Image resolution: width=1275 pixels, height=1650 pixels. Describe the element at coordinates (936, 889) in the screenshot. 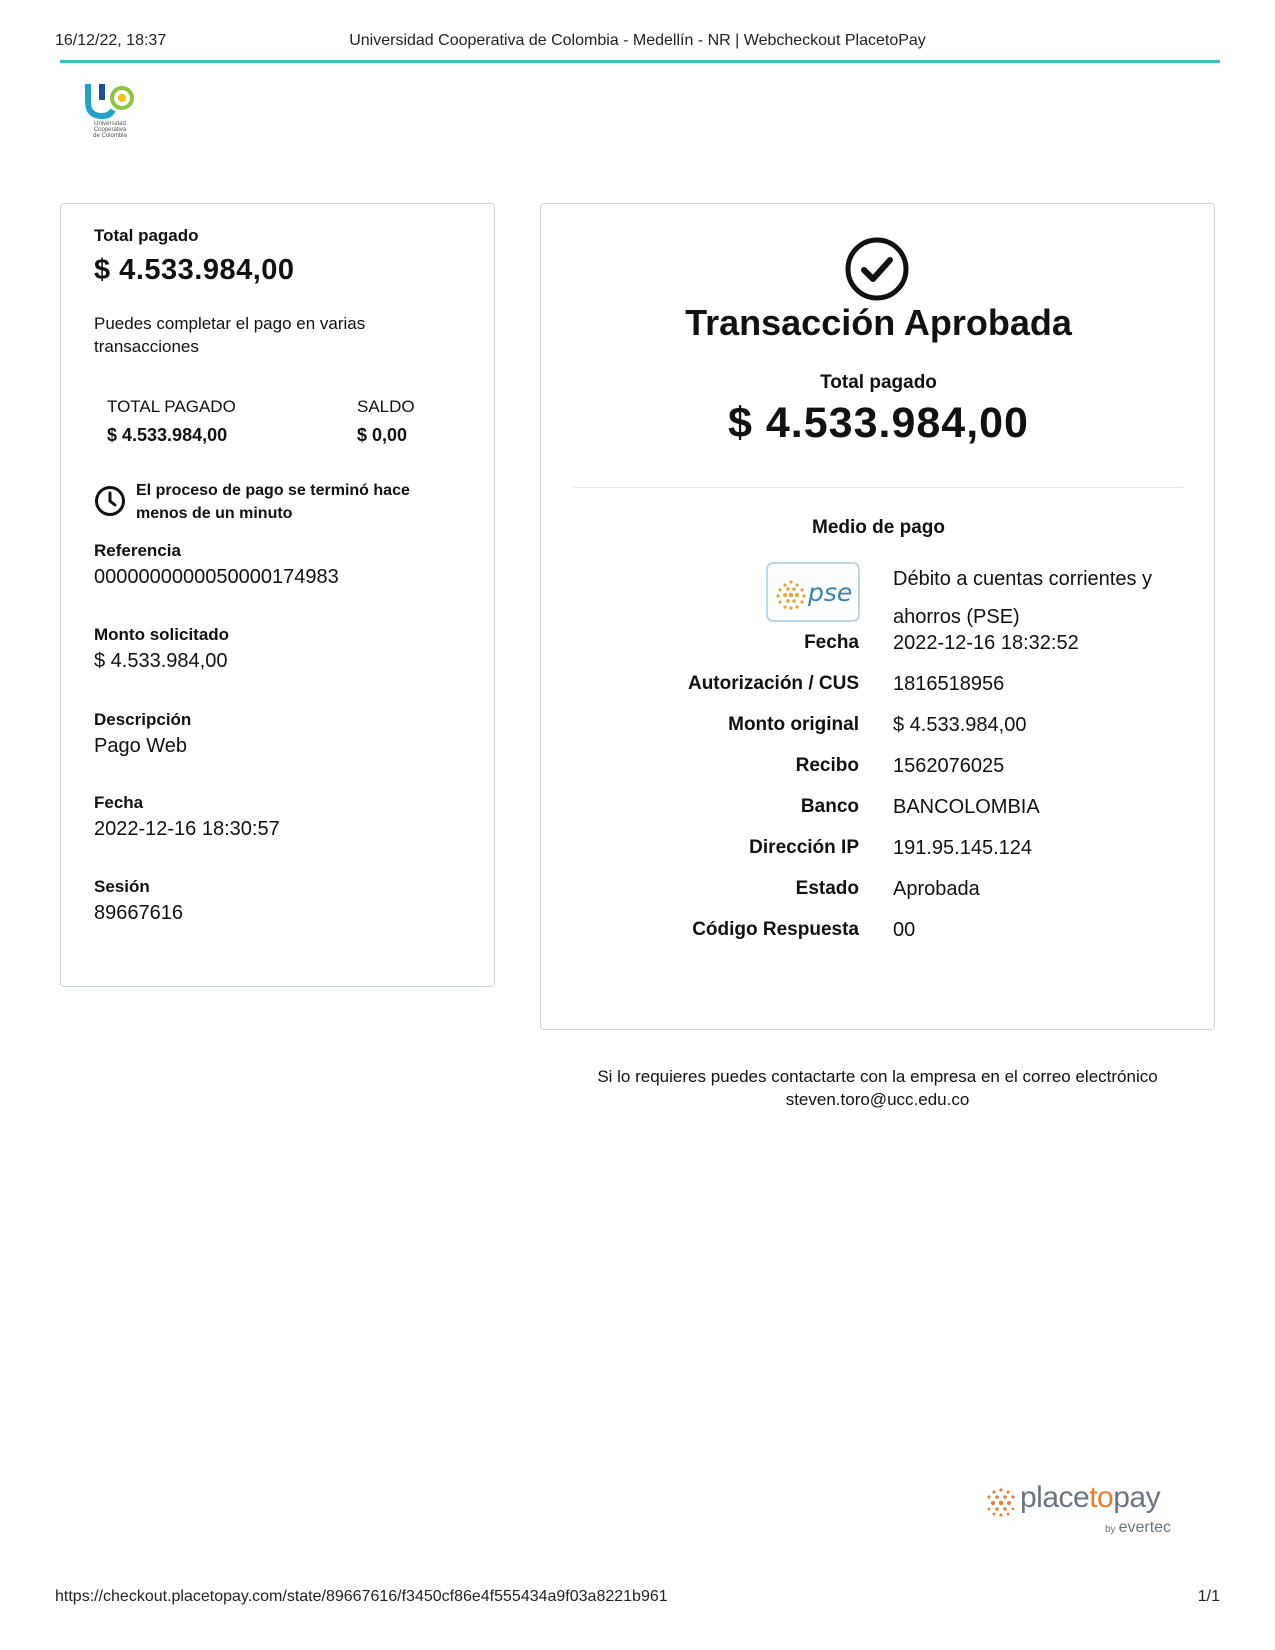

I see `detail-status-value: Aprobada` at that location.